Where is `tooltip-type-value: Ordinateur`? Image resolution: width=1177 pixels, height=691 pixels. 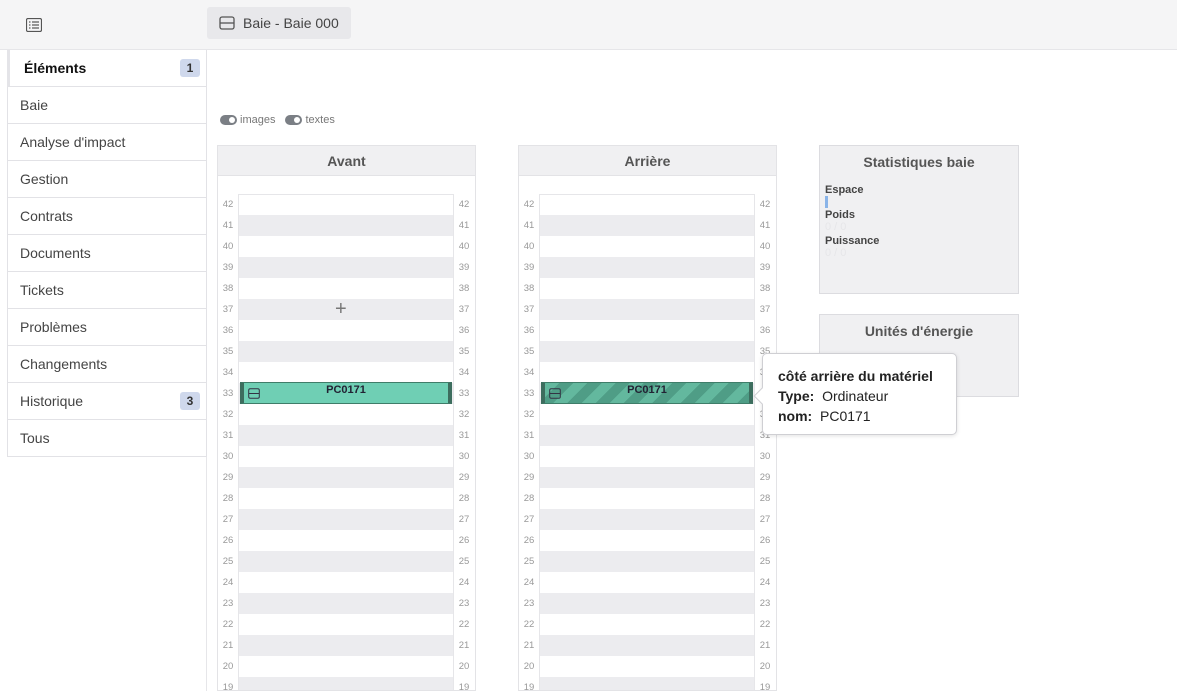 tooltip-type-value: Ordinateur is located at coordinates (855, 396).